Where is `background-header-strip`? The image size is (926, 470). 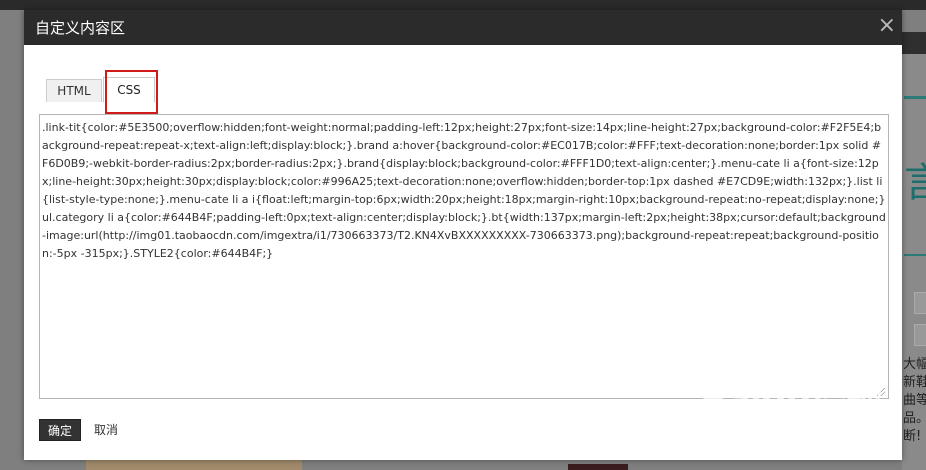
background-header-strip is located at coordinates (914, 43).